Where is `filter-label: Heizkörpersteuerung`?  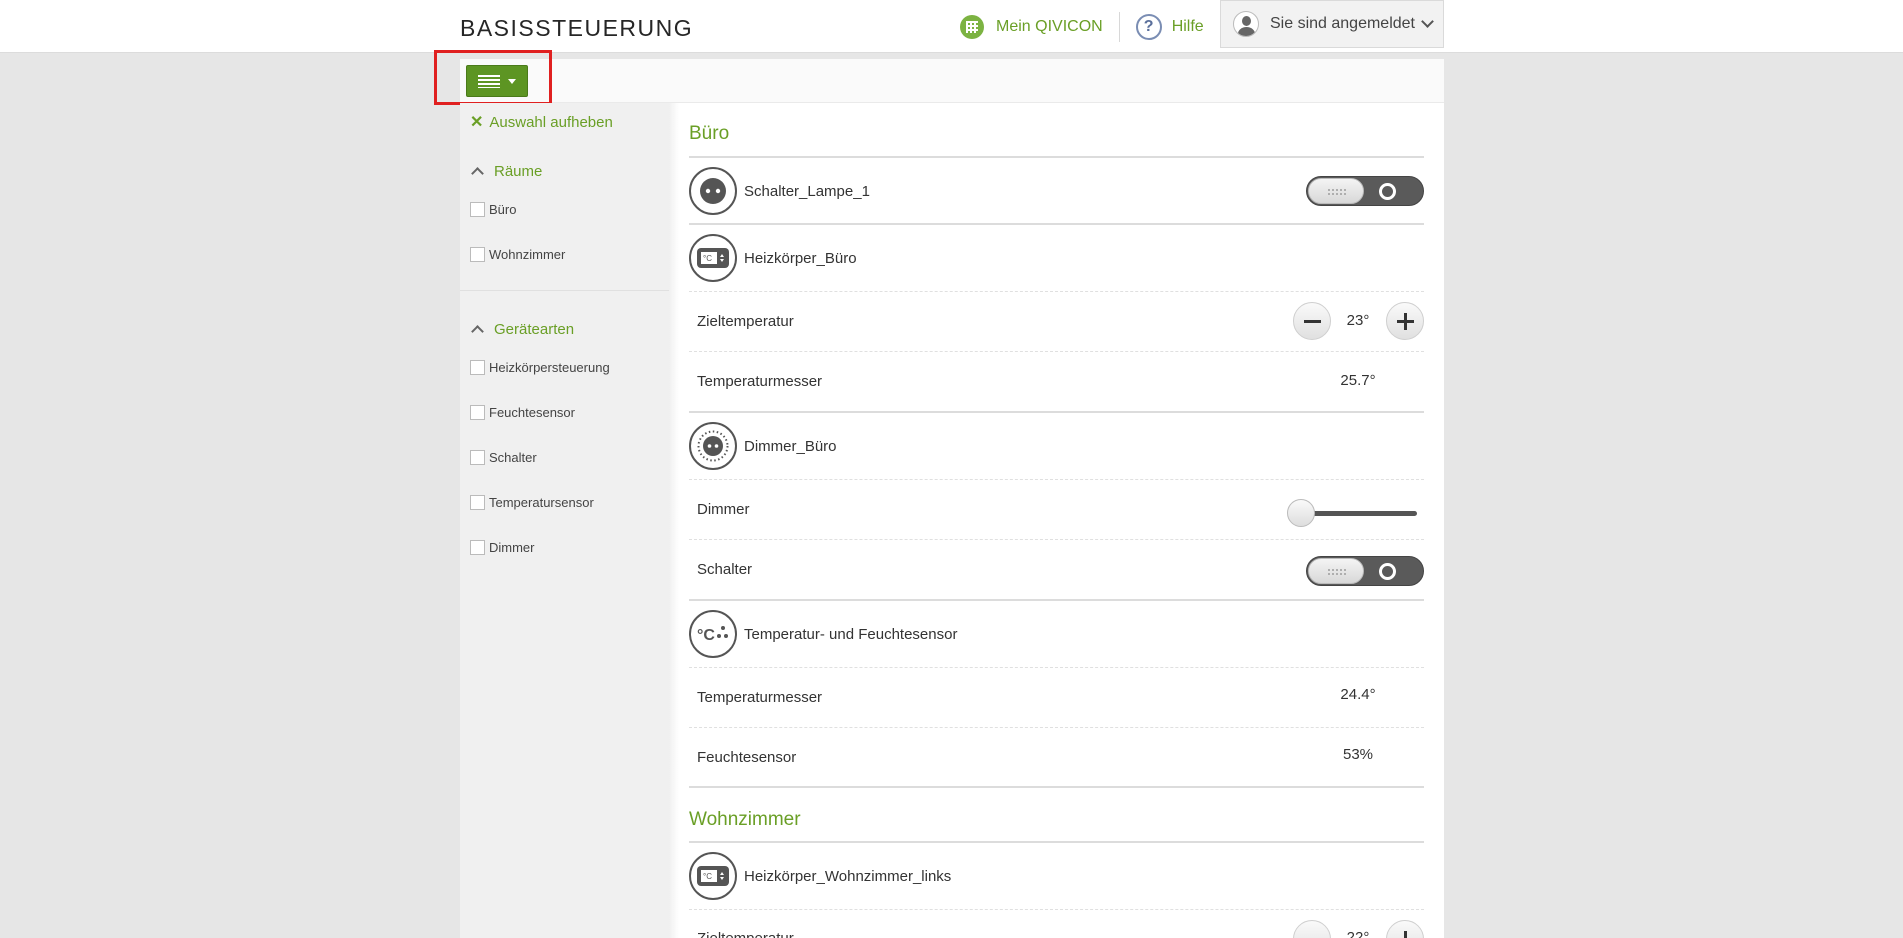
filter-label: Heizkörpersteuerung is located at coordinates (549, 367).